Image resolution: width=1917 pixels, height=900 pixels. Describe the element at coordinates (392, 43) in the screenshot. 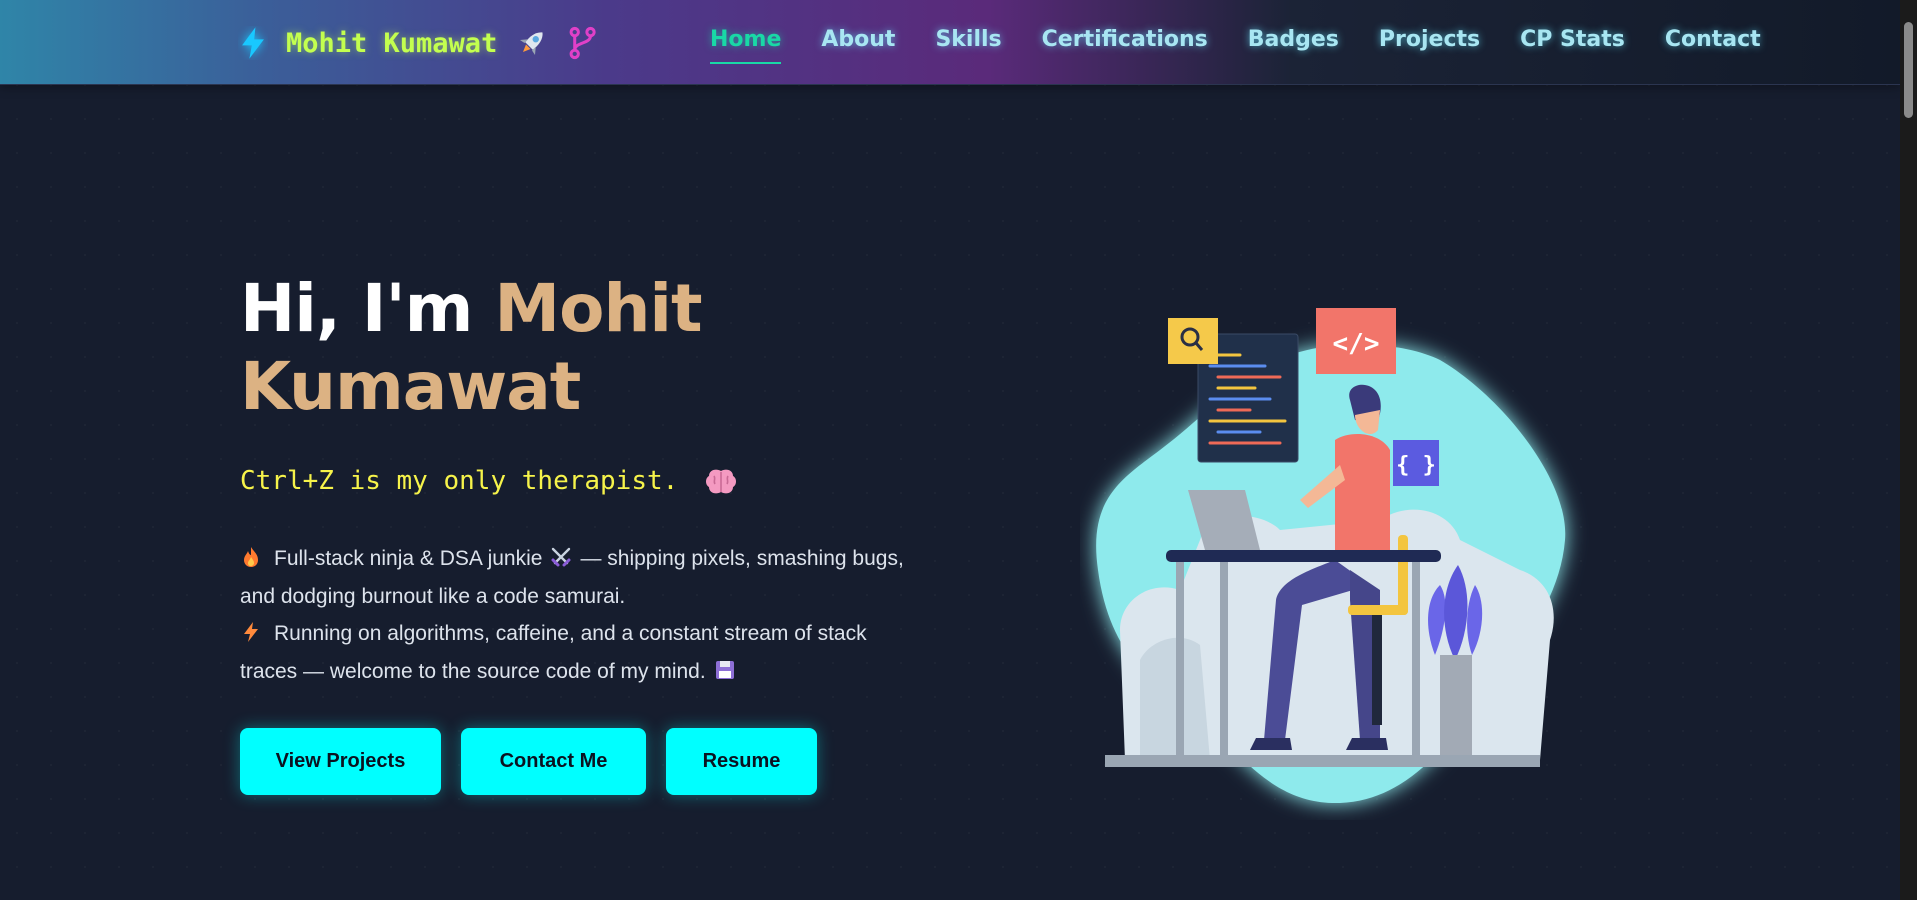

I see `brand-name: Mohit Kumawat` at that location.